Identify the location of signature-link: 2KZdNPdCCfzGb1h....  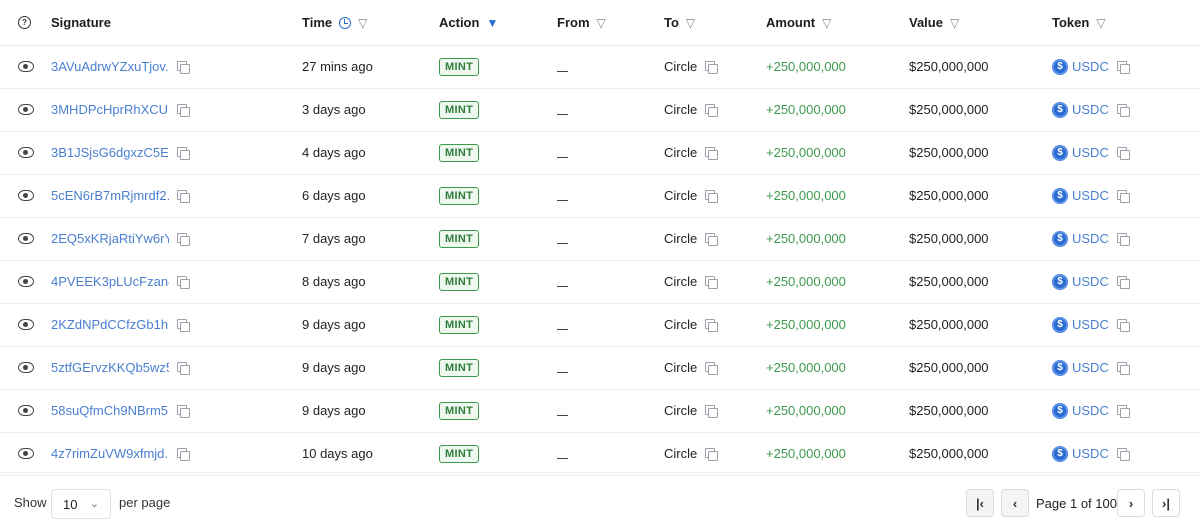
(110, 324).